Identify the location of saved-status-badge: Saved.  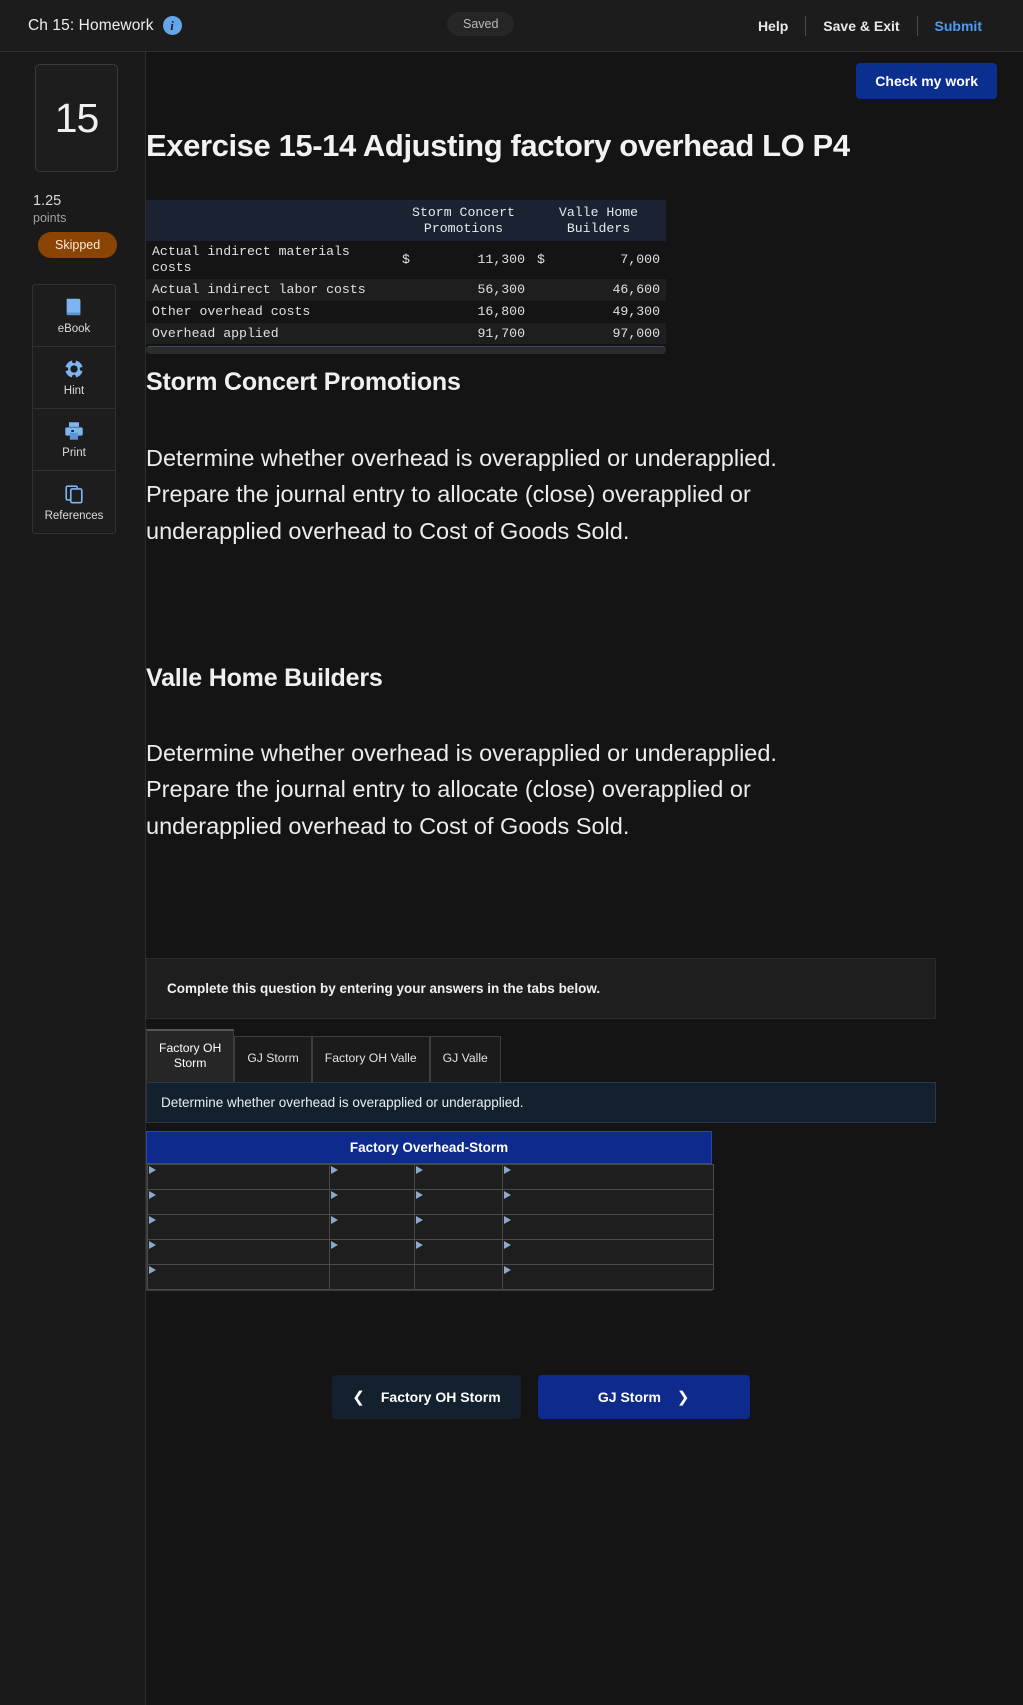
(481, 24).